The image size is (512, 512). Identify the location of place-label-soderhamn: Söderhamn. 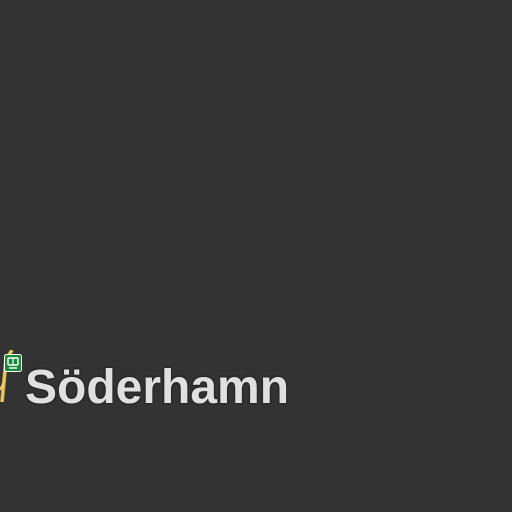
(157, 388).